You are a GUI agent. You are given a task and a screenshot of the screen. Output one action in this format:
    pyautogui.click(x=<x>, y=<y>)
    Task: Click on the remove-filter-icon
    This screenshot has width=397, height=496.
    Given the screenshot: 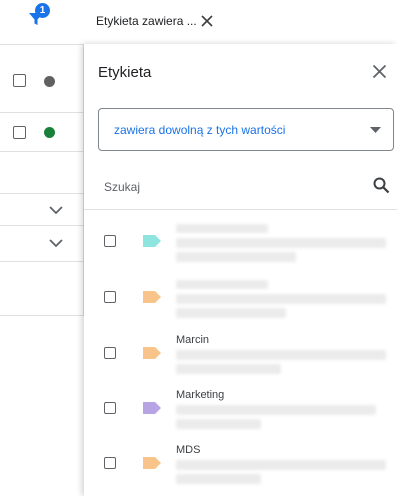 What is the action you would take?
    pyautogui.click(x=207, y=21)
    